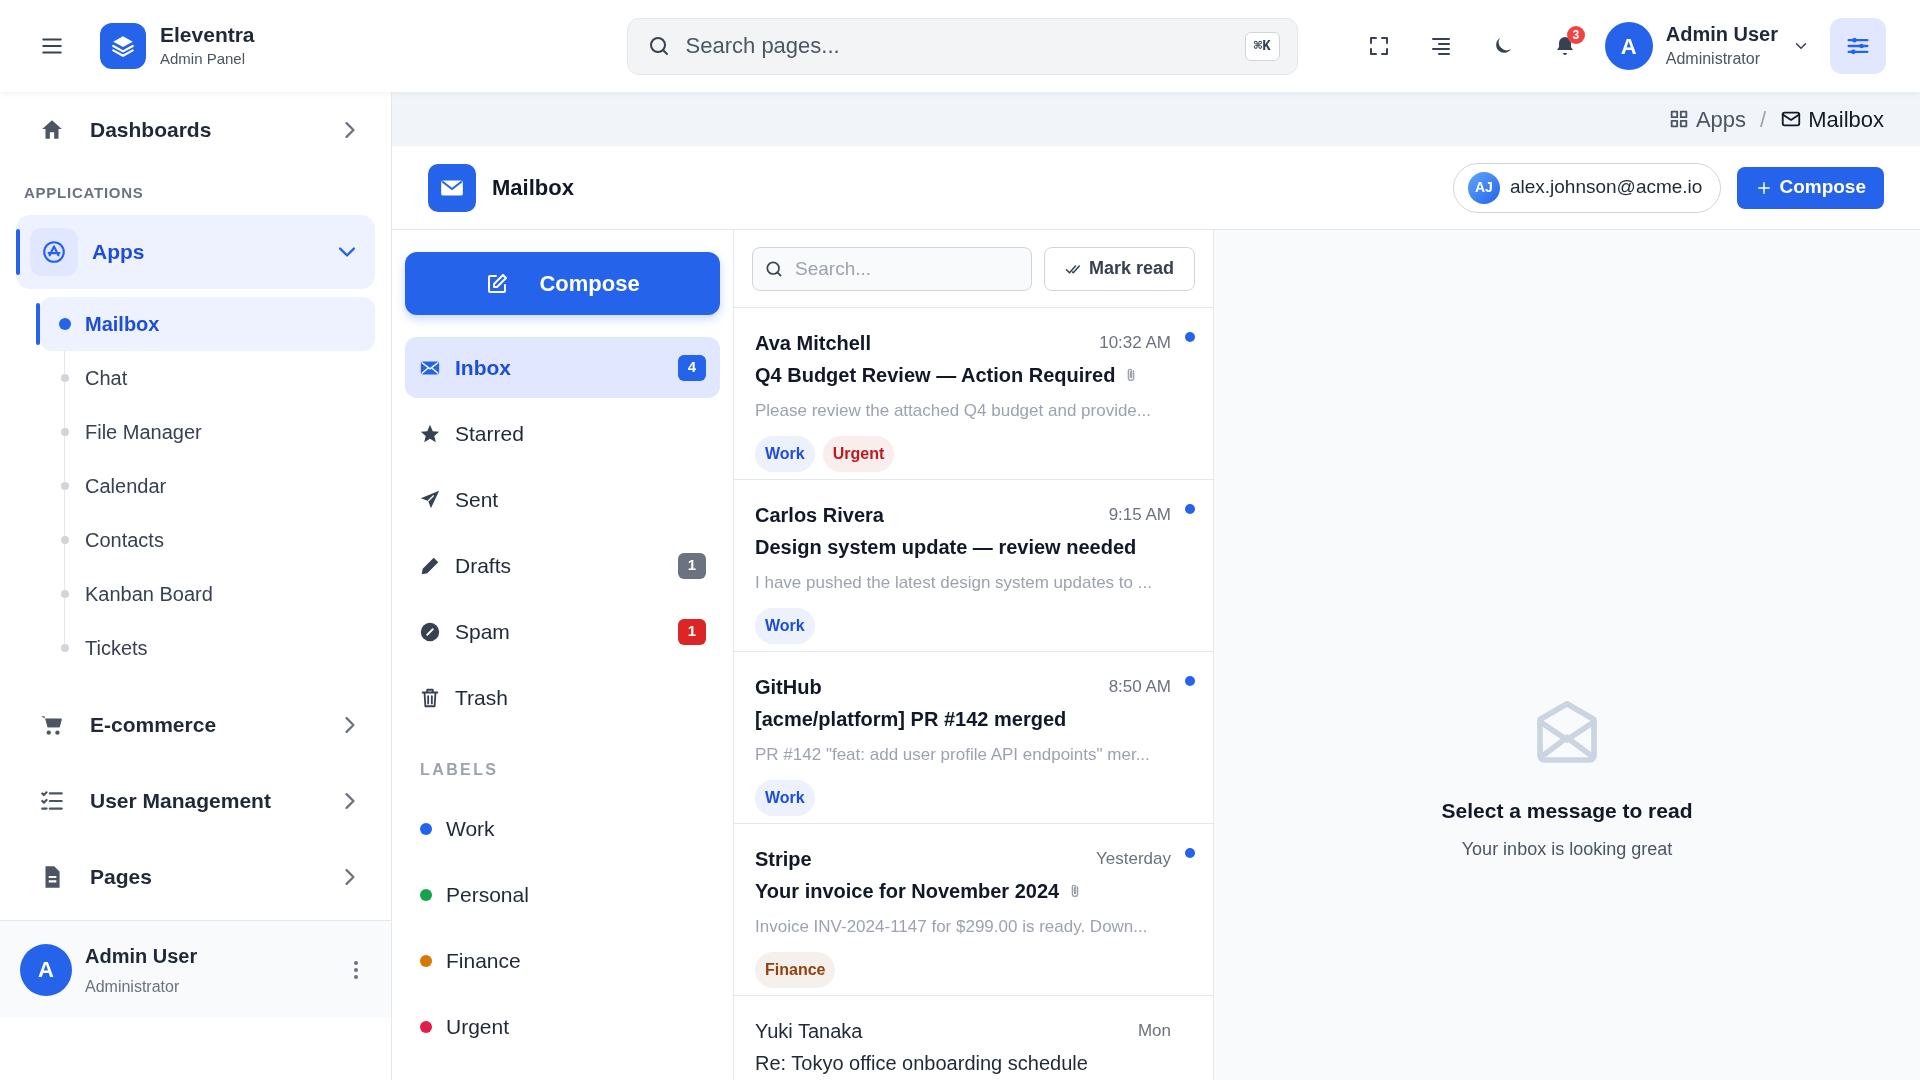  What do you see at coordinates (907, 891) in the screenshot?
I see `message-subject: Your invoice for November 2024` at bounding box center [907, 891].